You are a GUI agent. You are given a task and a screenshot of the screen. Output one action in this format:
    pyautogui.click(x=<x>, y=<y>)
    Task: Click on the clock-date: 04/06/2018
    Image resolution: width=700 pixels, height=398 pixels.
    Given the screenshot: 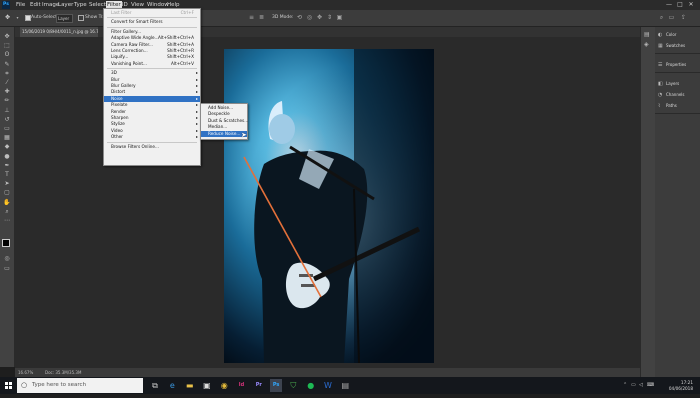 What is the action you would take?
    pyautogui.click(x=681, y=388)
    